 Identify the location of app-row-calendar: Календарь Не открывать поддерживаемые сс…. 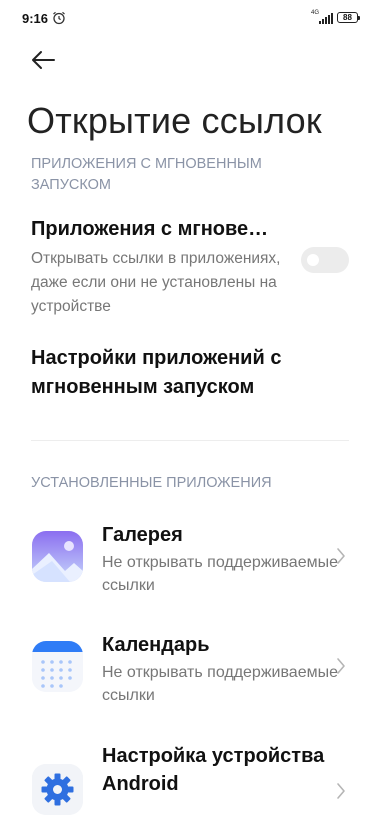
(189, 680).